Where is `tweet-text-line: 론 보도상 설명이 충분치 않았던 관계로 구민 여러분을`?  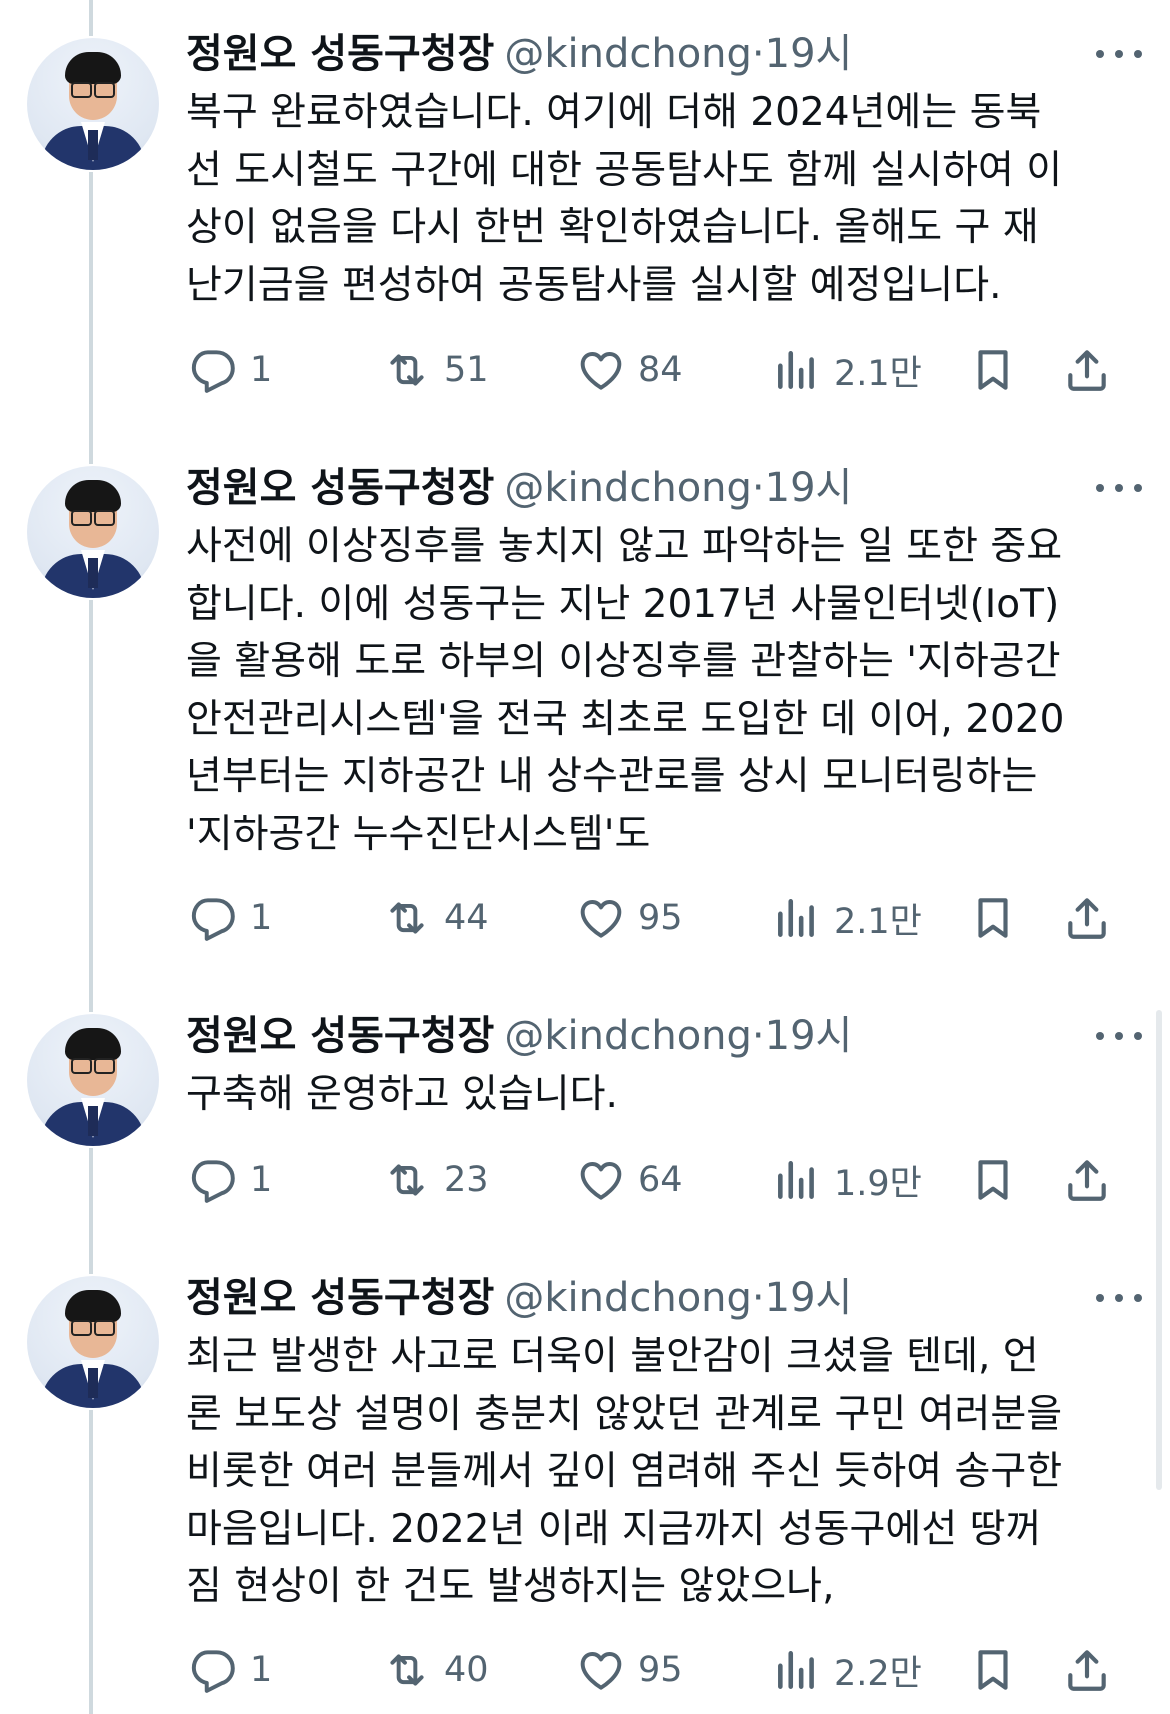 tweet-text-line: 론 보도상 설명이 충분치 않았던 관계로 구민 여러분을 is located at coordinates (624, 1414).